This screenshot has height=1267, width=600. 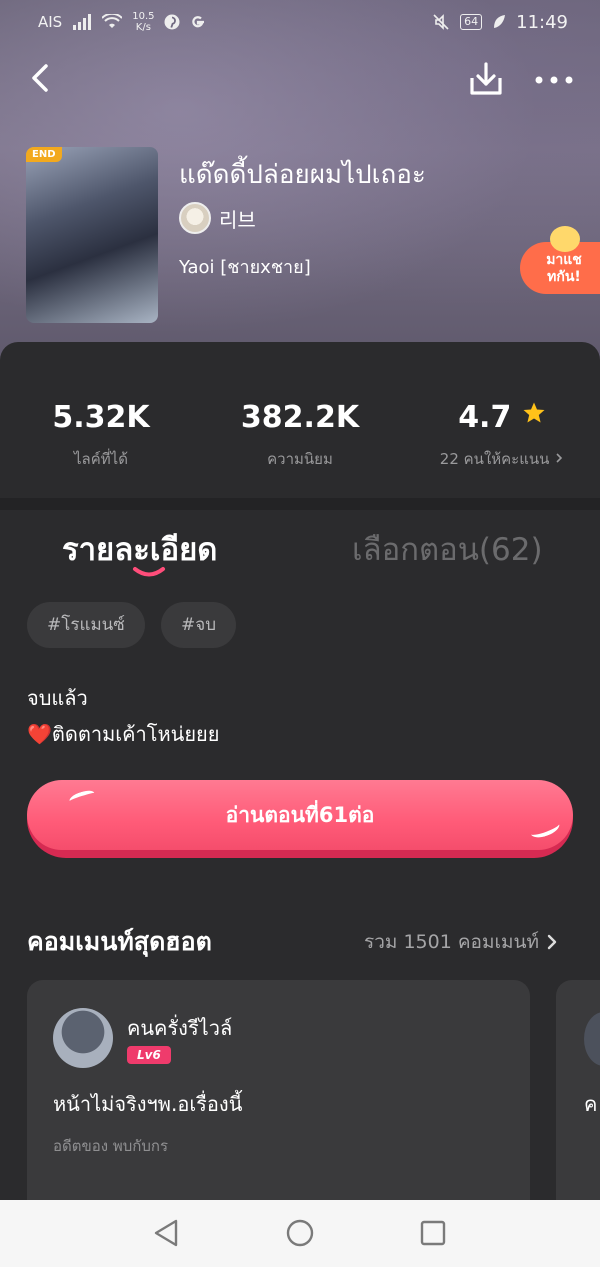 I want to click on battery-indicator: 64, so click(x=471, y=22).